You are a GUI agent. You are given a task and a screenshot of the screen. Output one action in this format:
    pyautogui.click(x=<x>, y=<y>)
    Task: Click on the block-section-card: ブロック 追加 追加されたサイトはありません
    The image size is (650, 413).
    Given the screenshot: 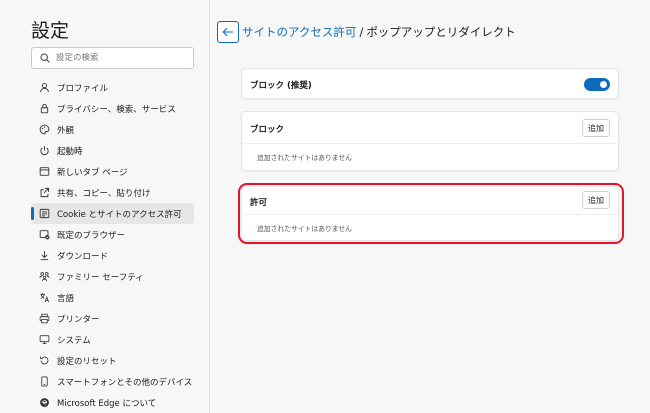 What is the action you would take?
    pyautogui.click(x=430, y=141)
    